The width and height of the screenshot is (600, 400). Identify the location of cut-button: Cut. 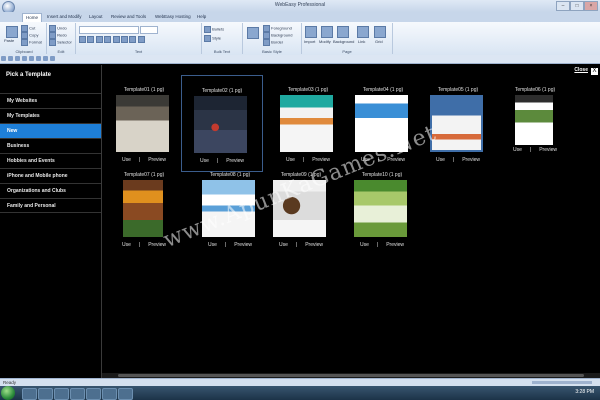
(28, 28).